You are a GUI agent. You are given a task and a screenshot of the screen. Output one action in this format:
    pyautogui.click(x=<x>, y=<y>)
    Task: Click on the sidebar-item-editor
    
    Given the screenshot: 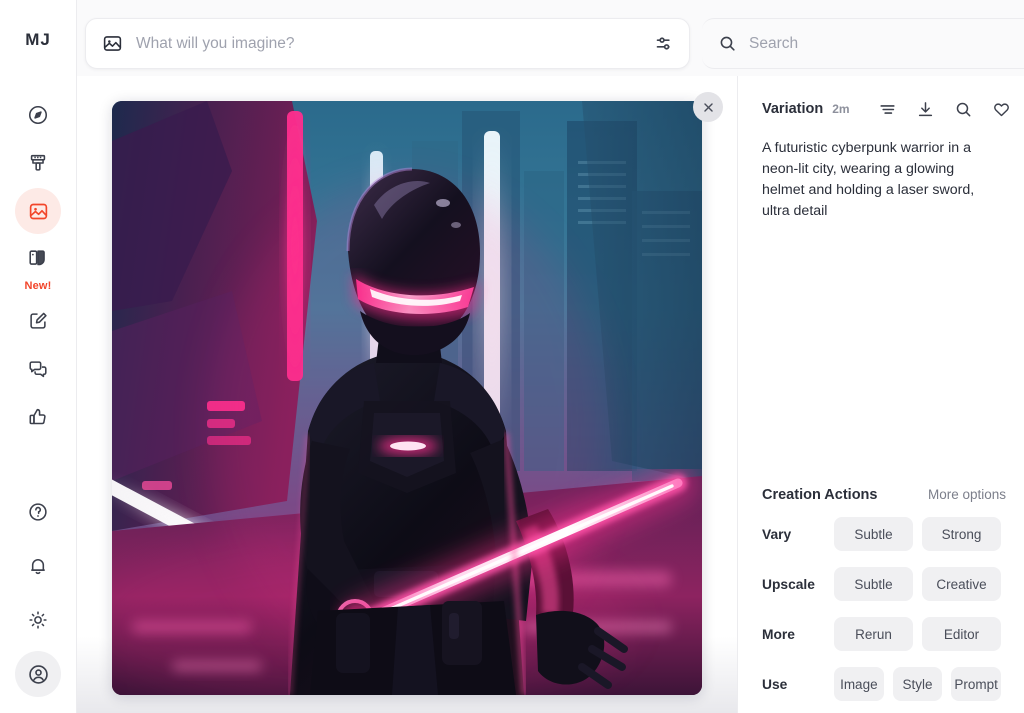 What is the action you would take?
    pyautogui.click(x=38, y=321)
    